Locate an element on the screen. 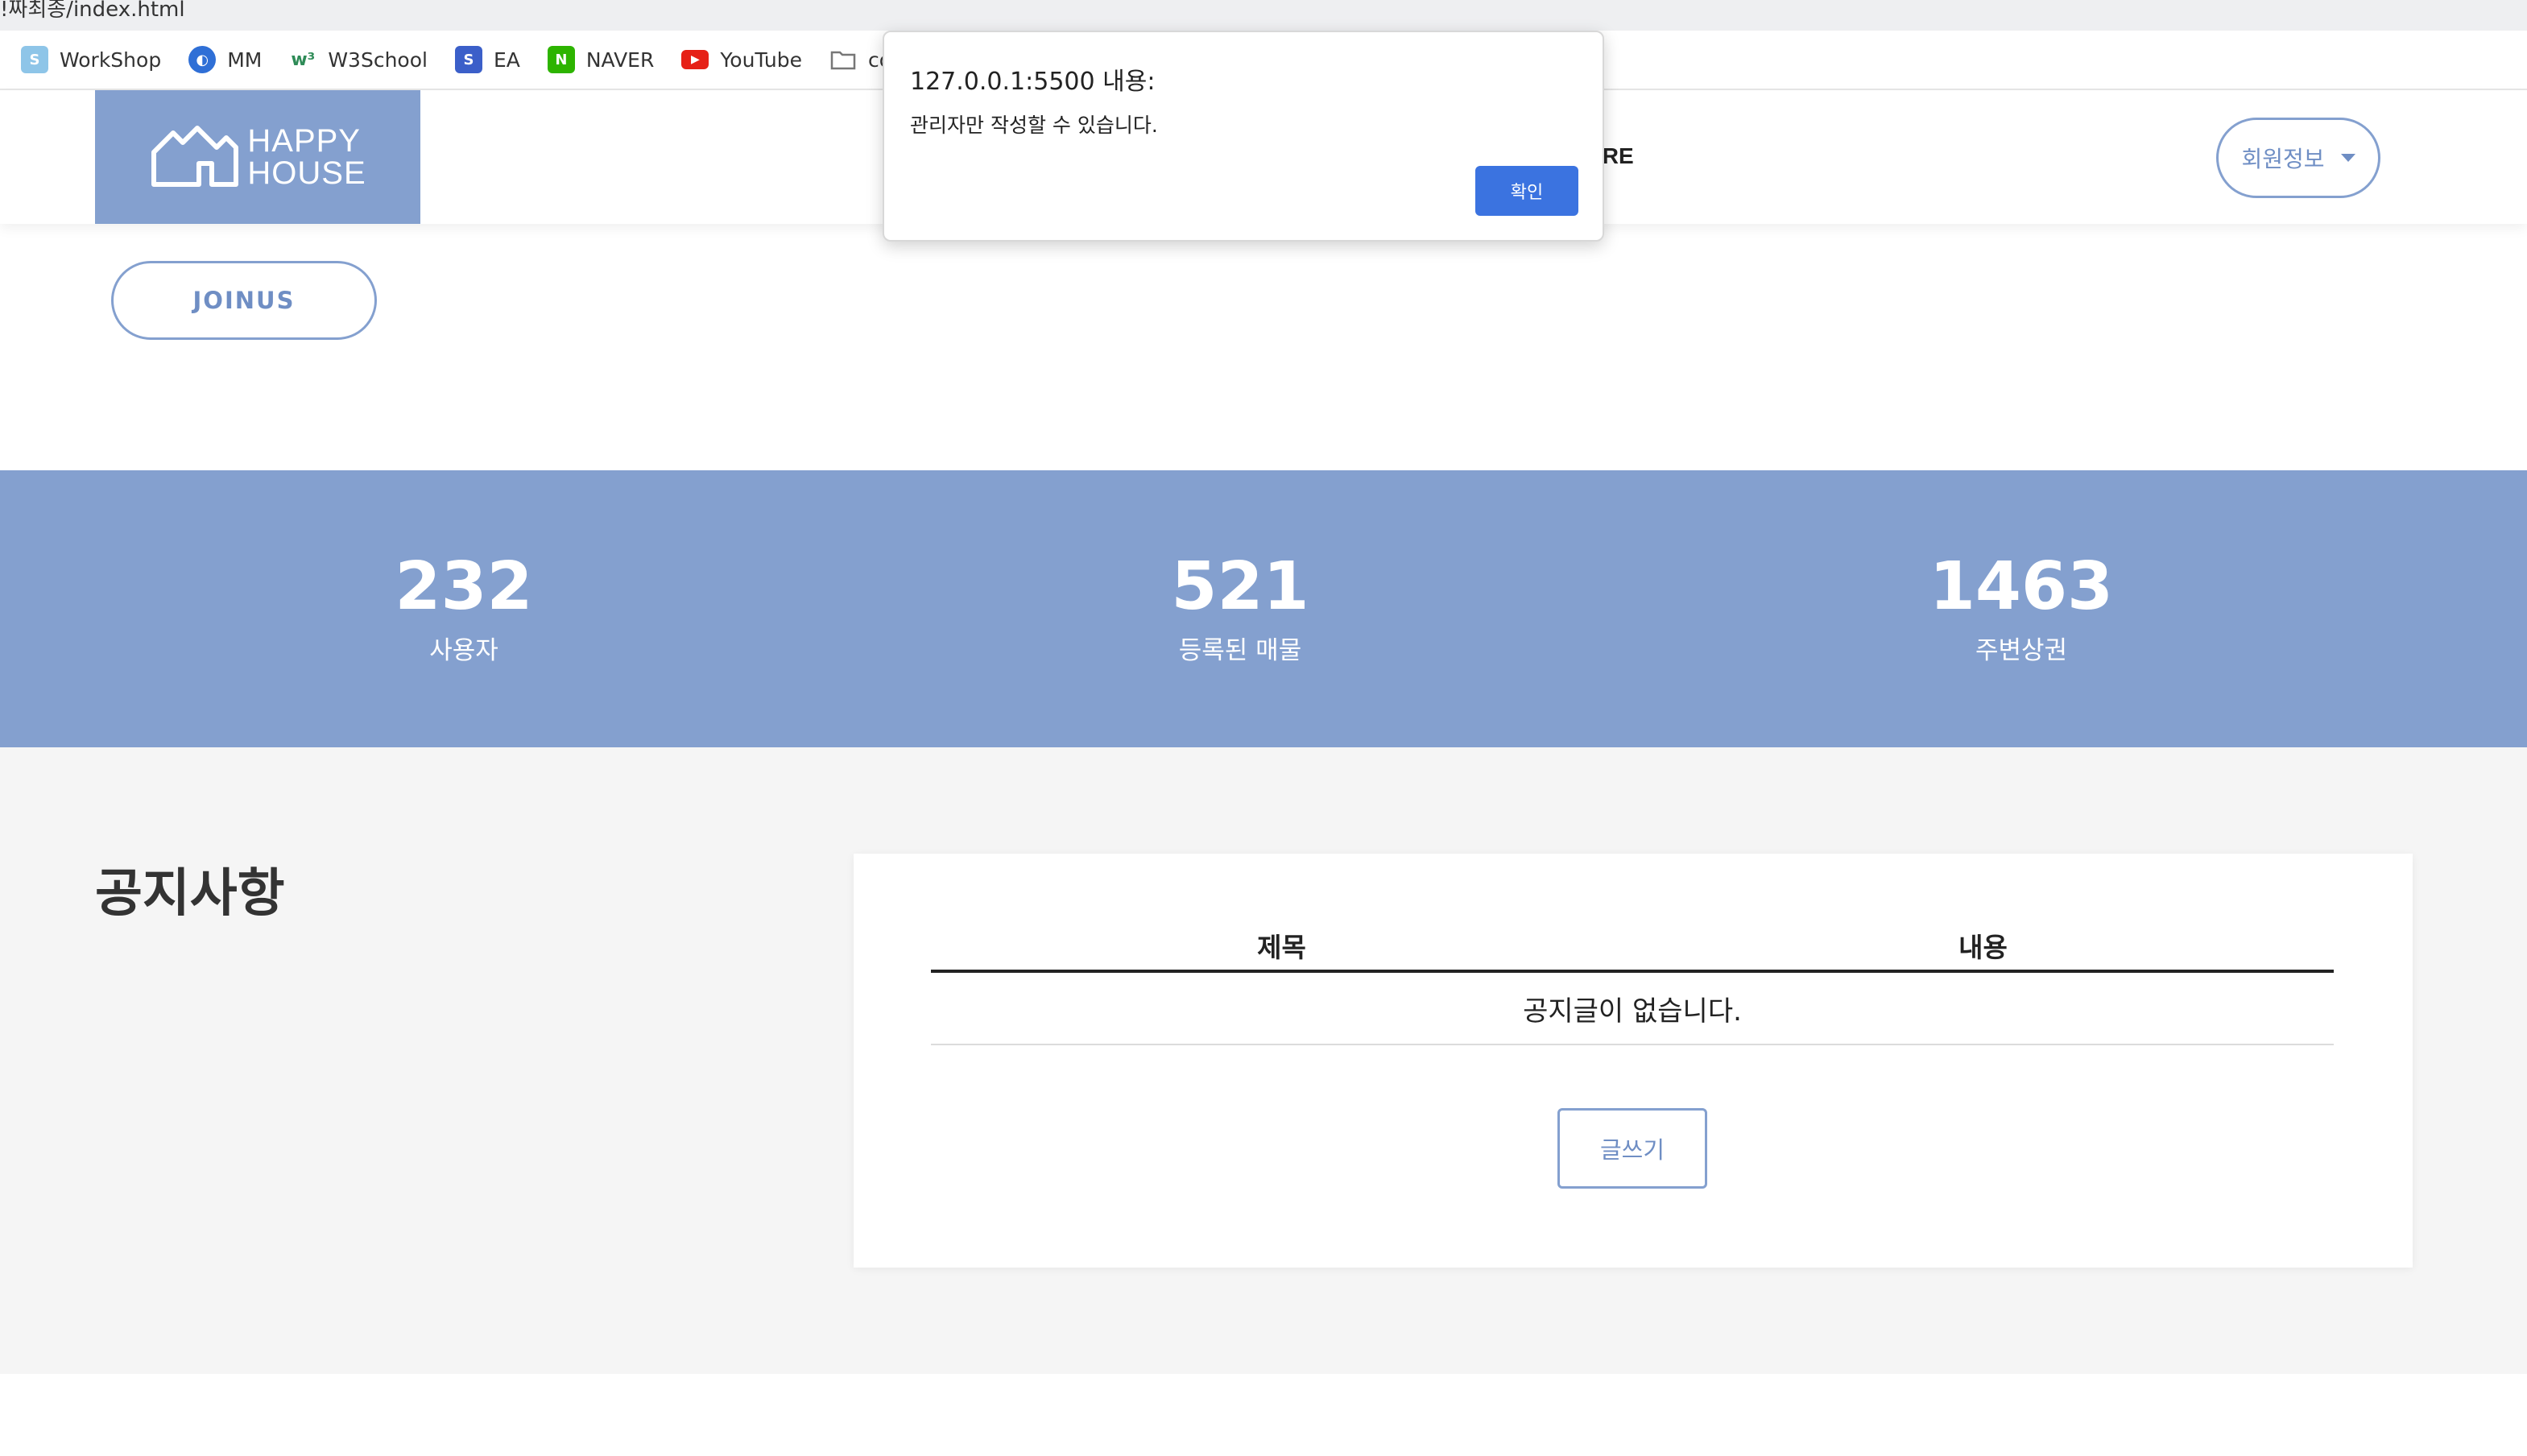 The width and height of the screenshot is (2527, 1456). bookmark-label: EA is located at coordinates (506, 60).